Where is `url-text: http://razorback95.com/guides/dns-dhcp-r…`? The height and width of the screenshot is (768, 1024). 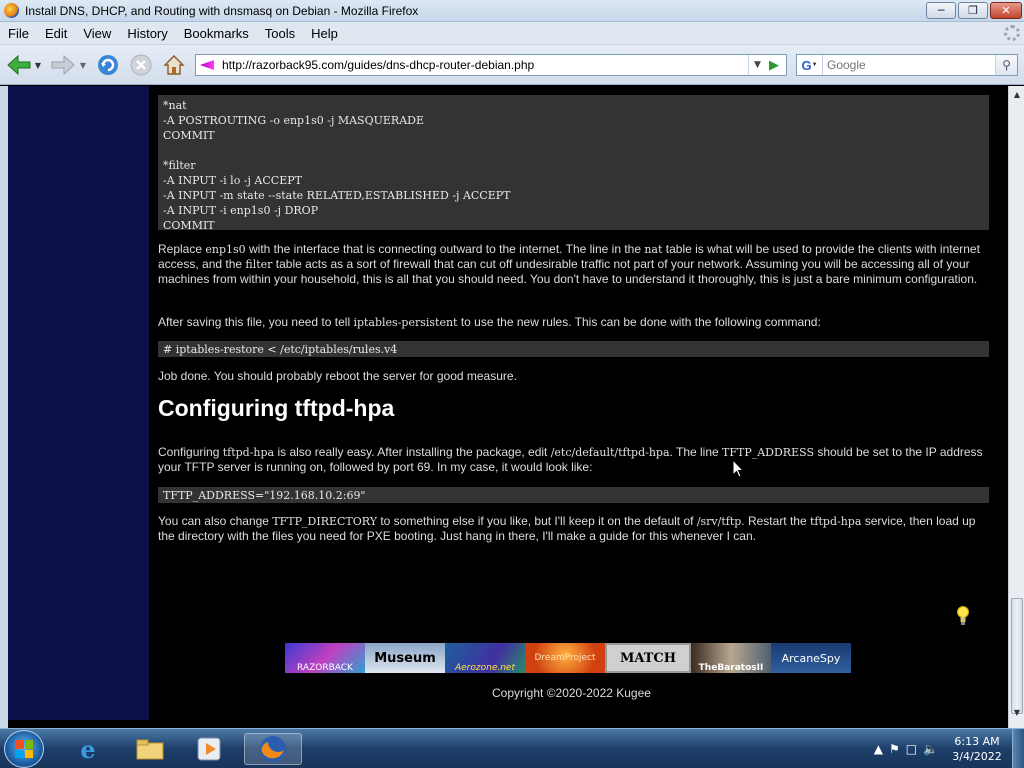 url-text: http://razorback95.com/guides/dns-dhcp-r… is located at coordinates (378, 65).